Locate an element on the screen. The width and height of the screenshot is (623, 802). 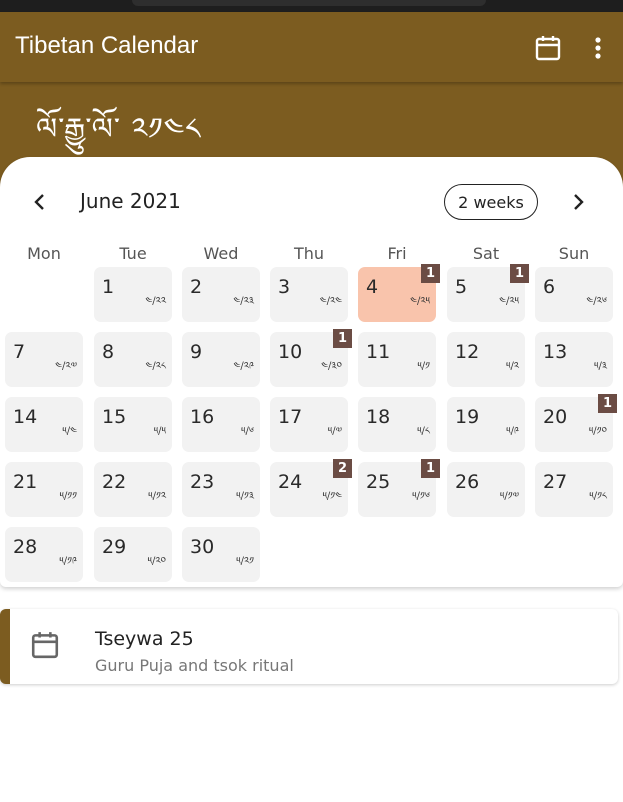
day-cell: 24 ༥/༡༤ 2 is located at coordinates (311, 488).